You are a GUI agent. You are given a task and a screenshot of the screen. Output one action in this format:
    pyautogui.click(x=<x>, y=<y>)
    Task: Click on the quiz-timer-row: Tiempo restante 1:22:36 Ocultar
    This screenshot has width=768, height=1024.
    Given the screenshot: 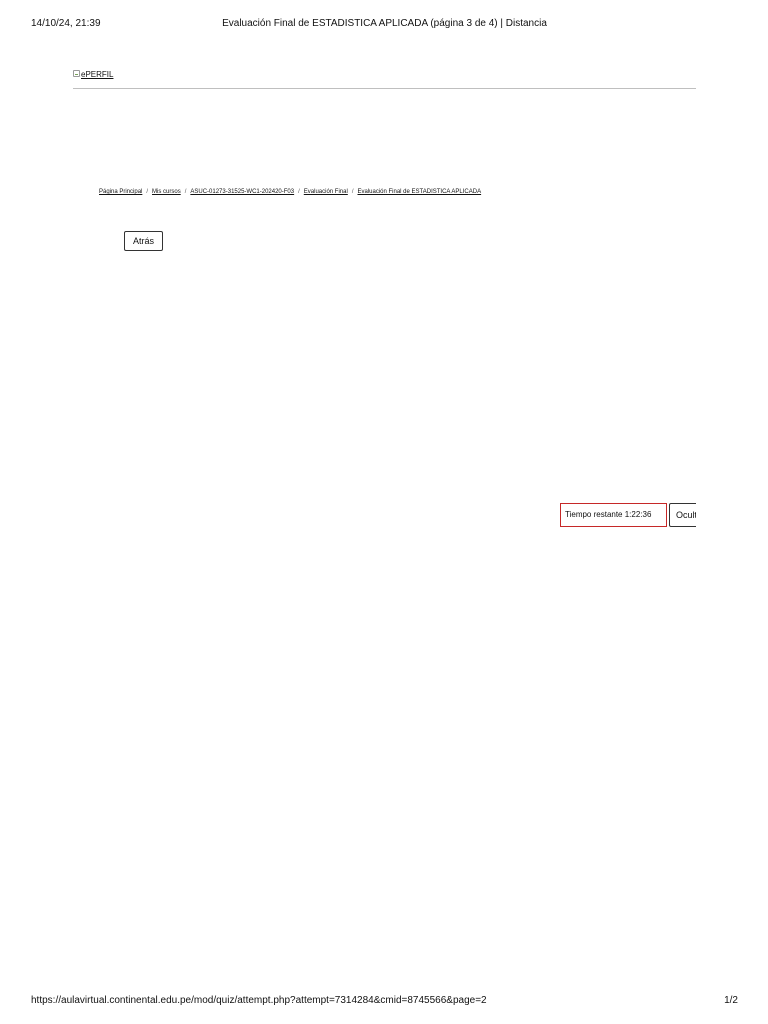 What is the action you would take?
    pyautogui.click(x=628, y=515)
    